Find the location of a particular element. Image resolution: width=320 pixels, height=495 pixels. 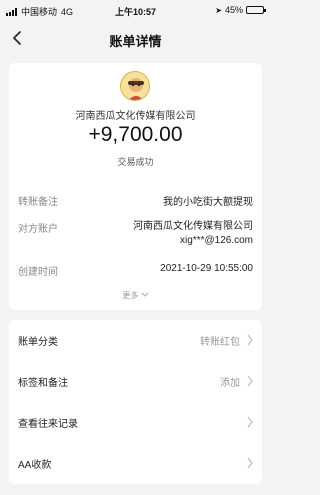

list-item-value: 添加 is located at coordinates (230, 383).